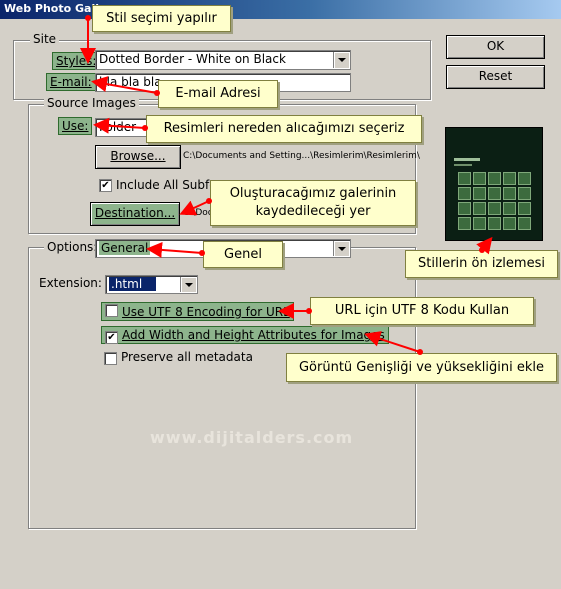 The height and width of the screenshot is (589, 561). Describe the element at coordinates (75, 126) in the screenshot. I see `use-label: Use:` at that location.